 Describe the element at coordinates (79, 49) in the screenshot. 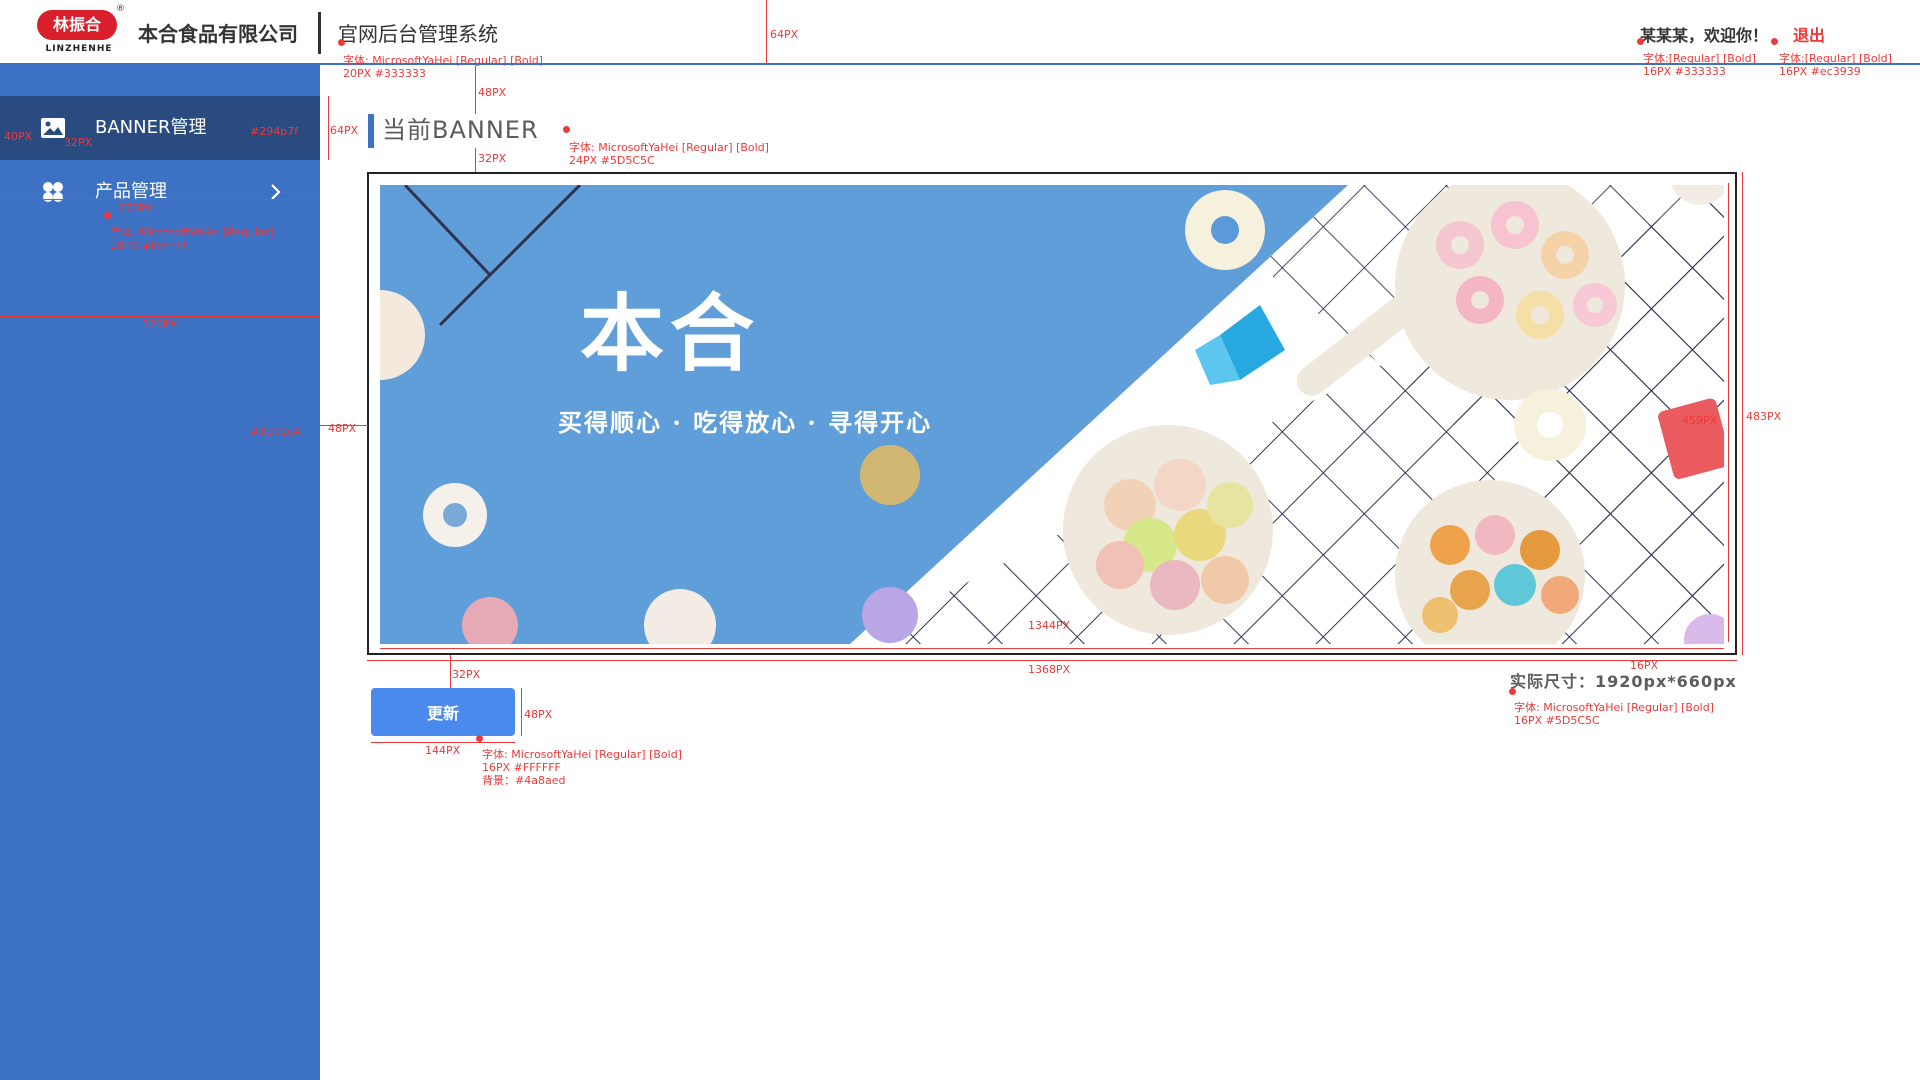

I see `logo-subtitle: LINZHENHE` at that location.